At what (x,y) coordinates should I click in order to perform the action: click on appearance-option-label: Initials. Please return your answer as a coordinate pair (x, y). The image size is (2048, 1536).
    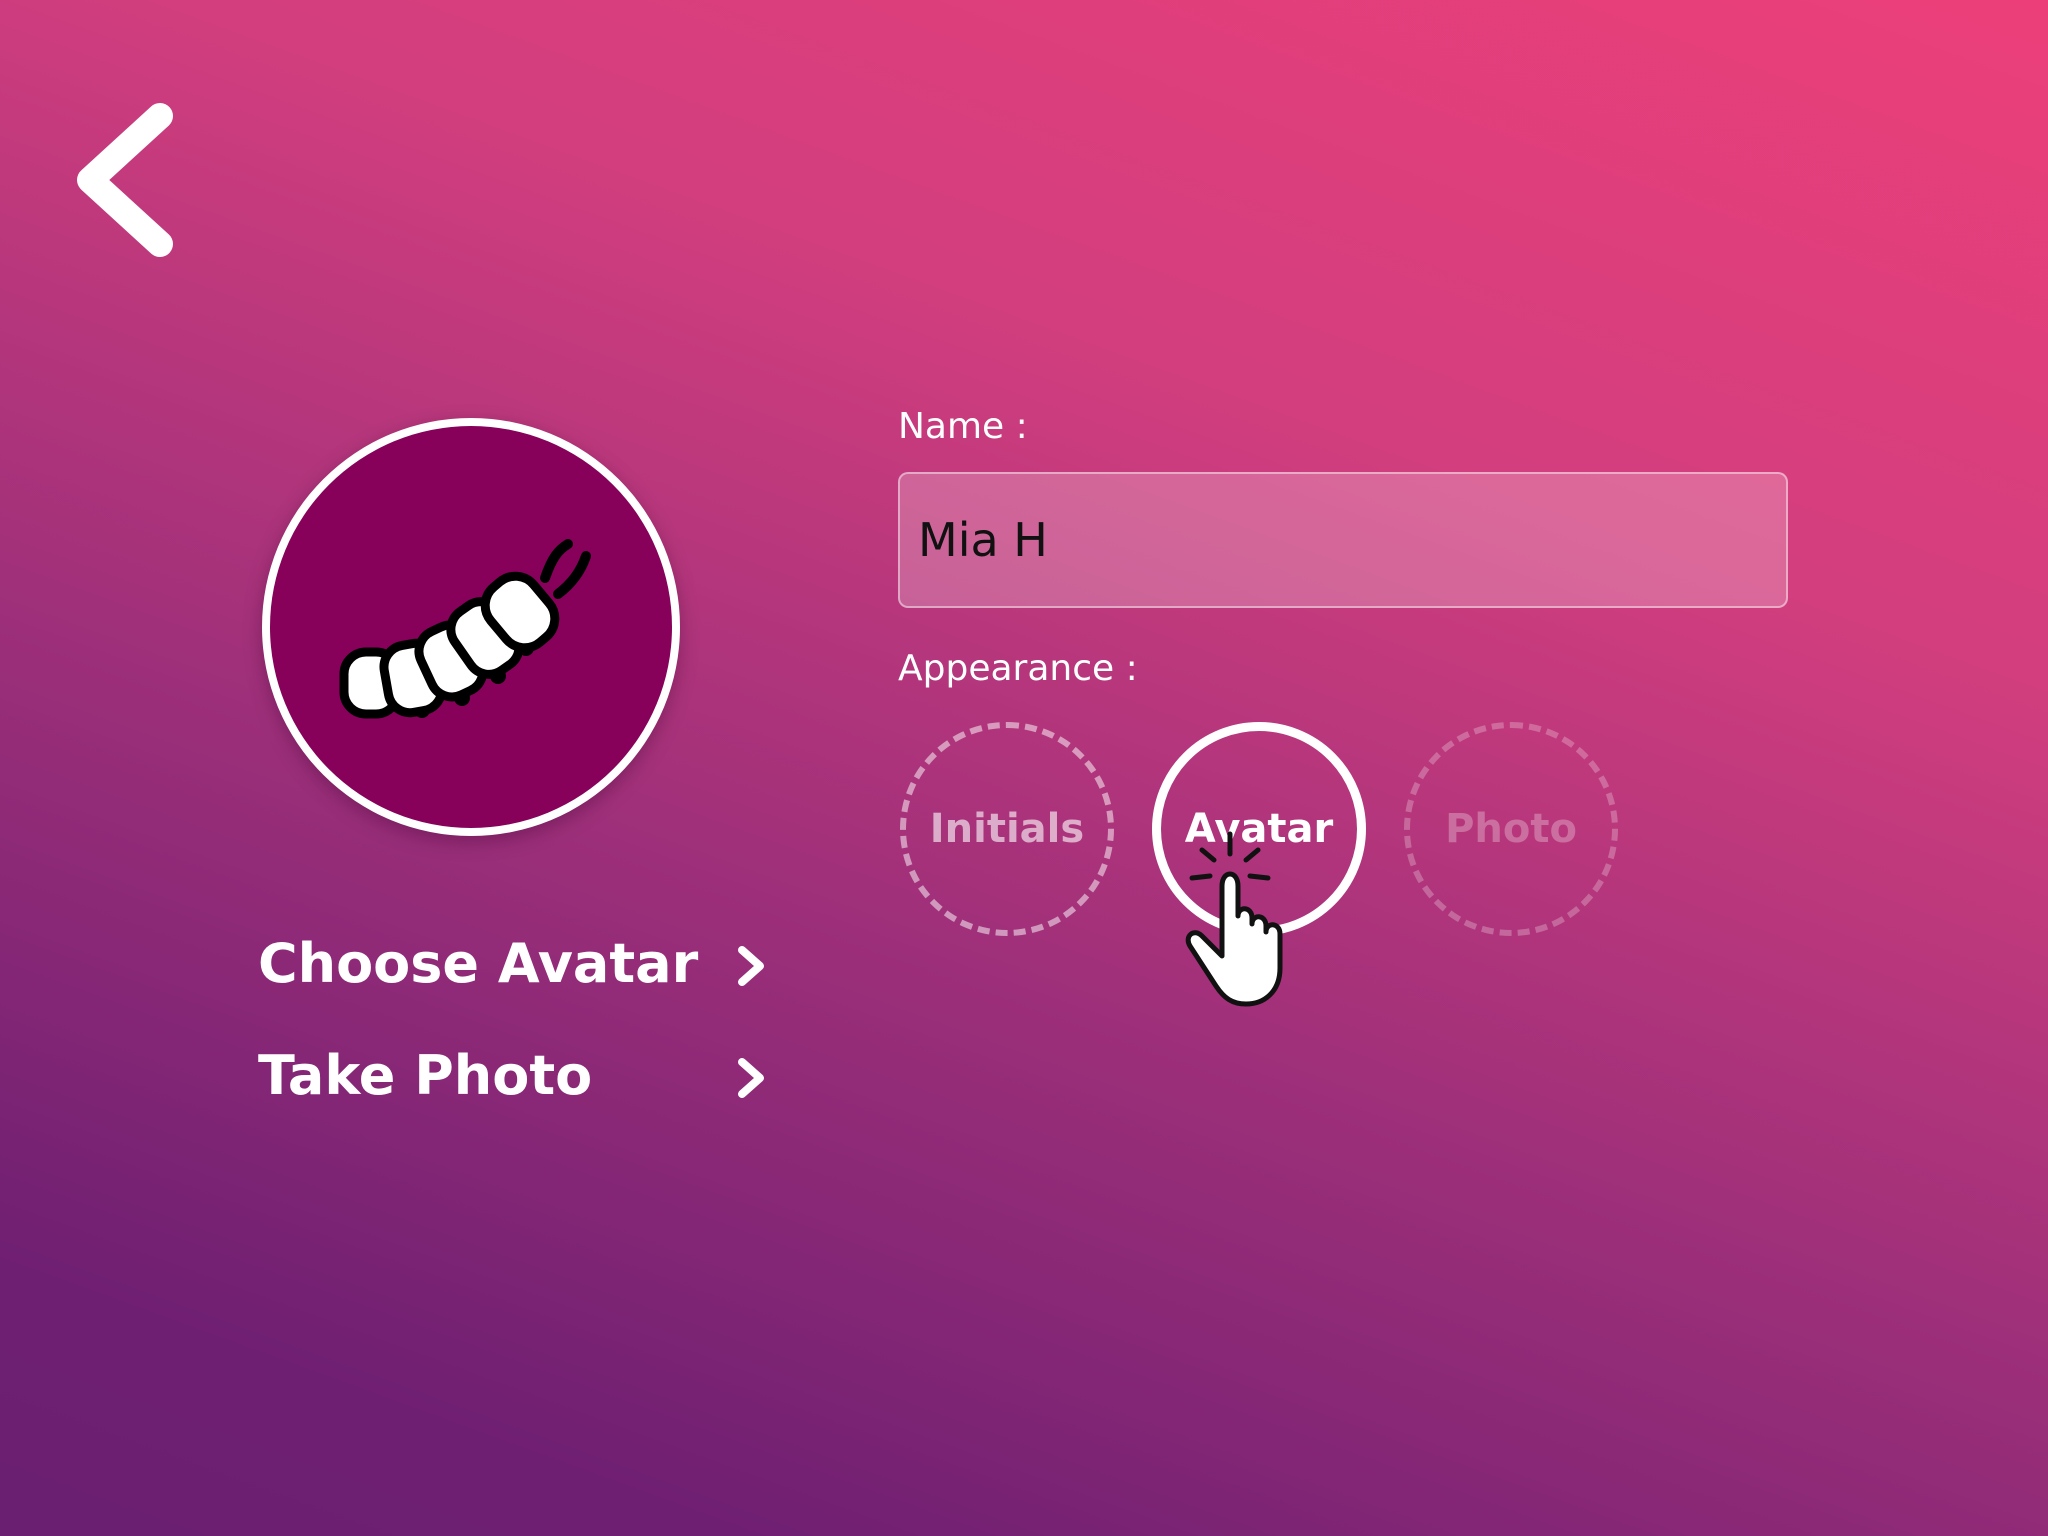
    Looking at the image, I should click on (1007, 829).